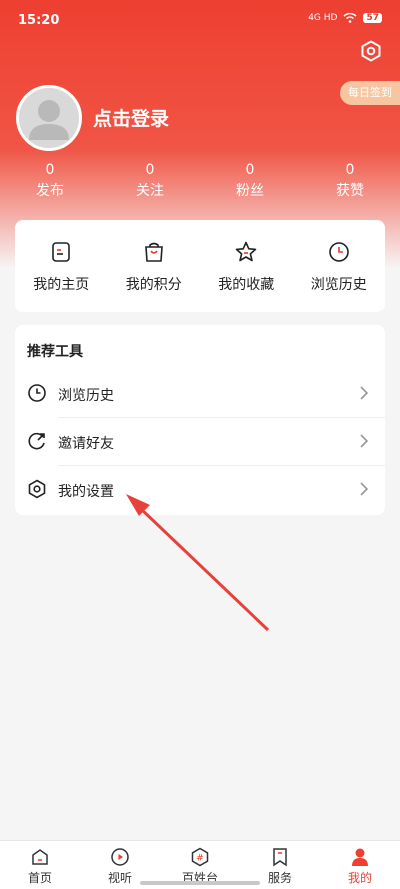  What do you see at coordinates (250, 191) in the screenshot?
I see `stat-label: 粉丝` at bounding box center [250, 191].